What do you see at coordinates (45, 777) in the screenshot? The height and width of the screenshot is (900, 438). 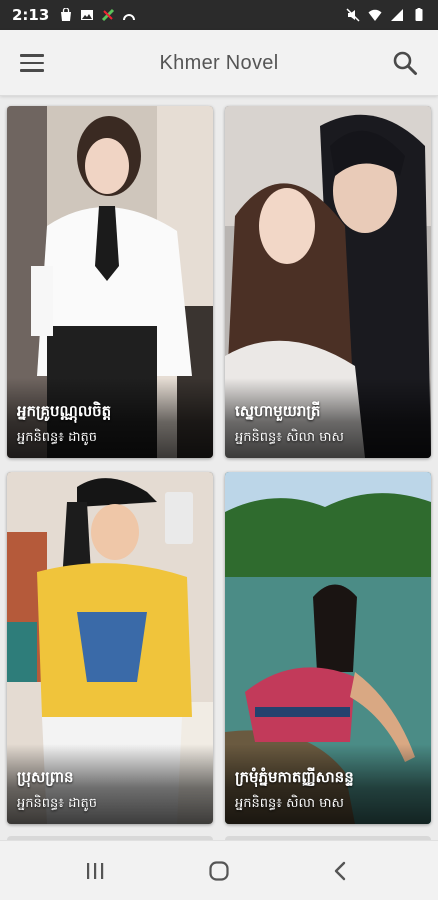 I see `novel-title: ប្រុសព្រាន` at bounding box center [45, 777].